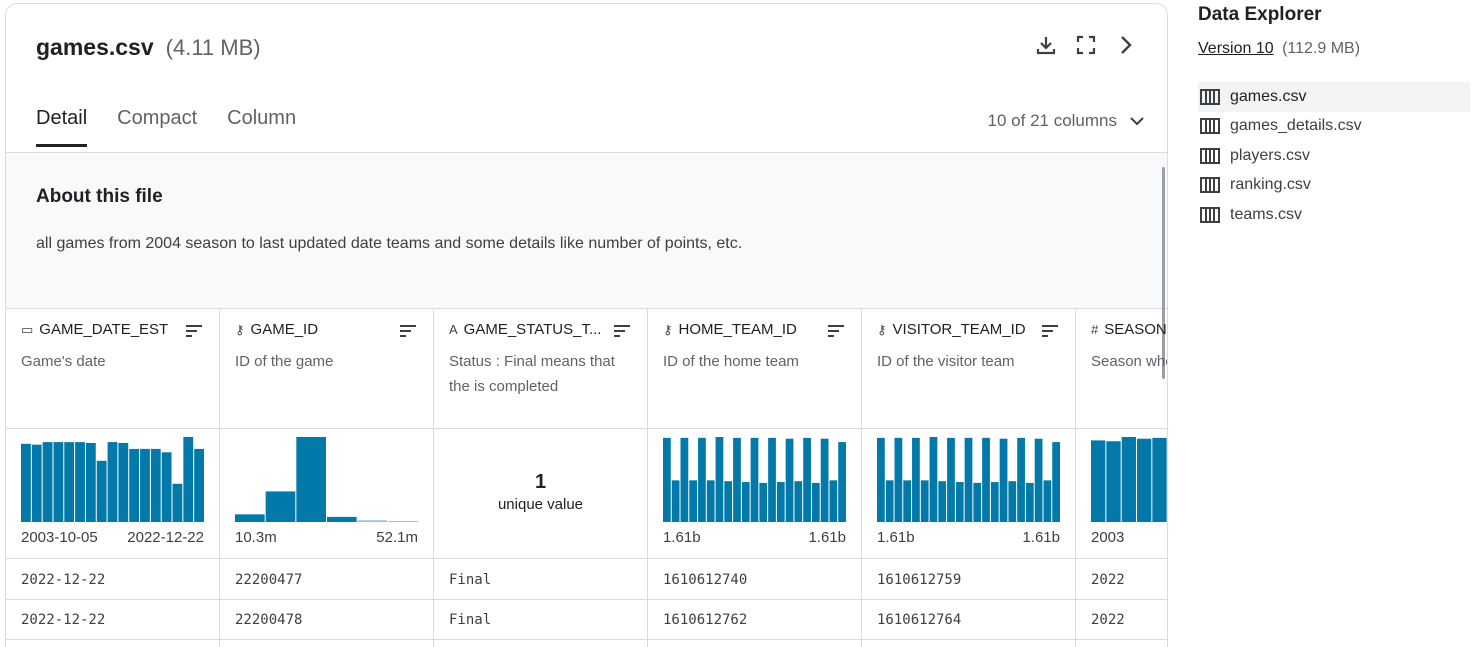 The height and width of the screenshot is (647, 1481). I want to click on file-item-teams: teams.csv, so click(1334, 215).